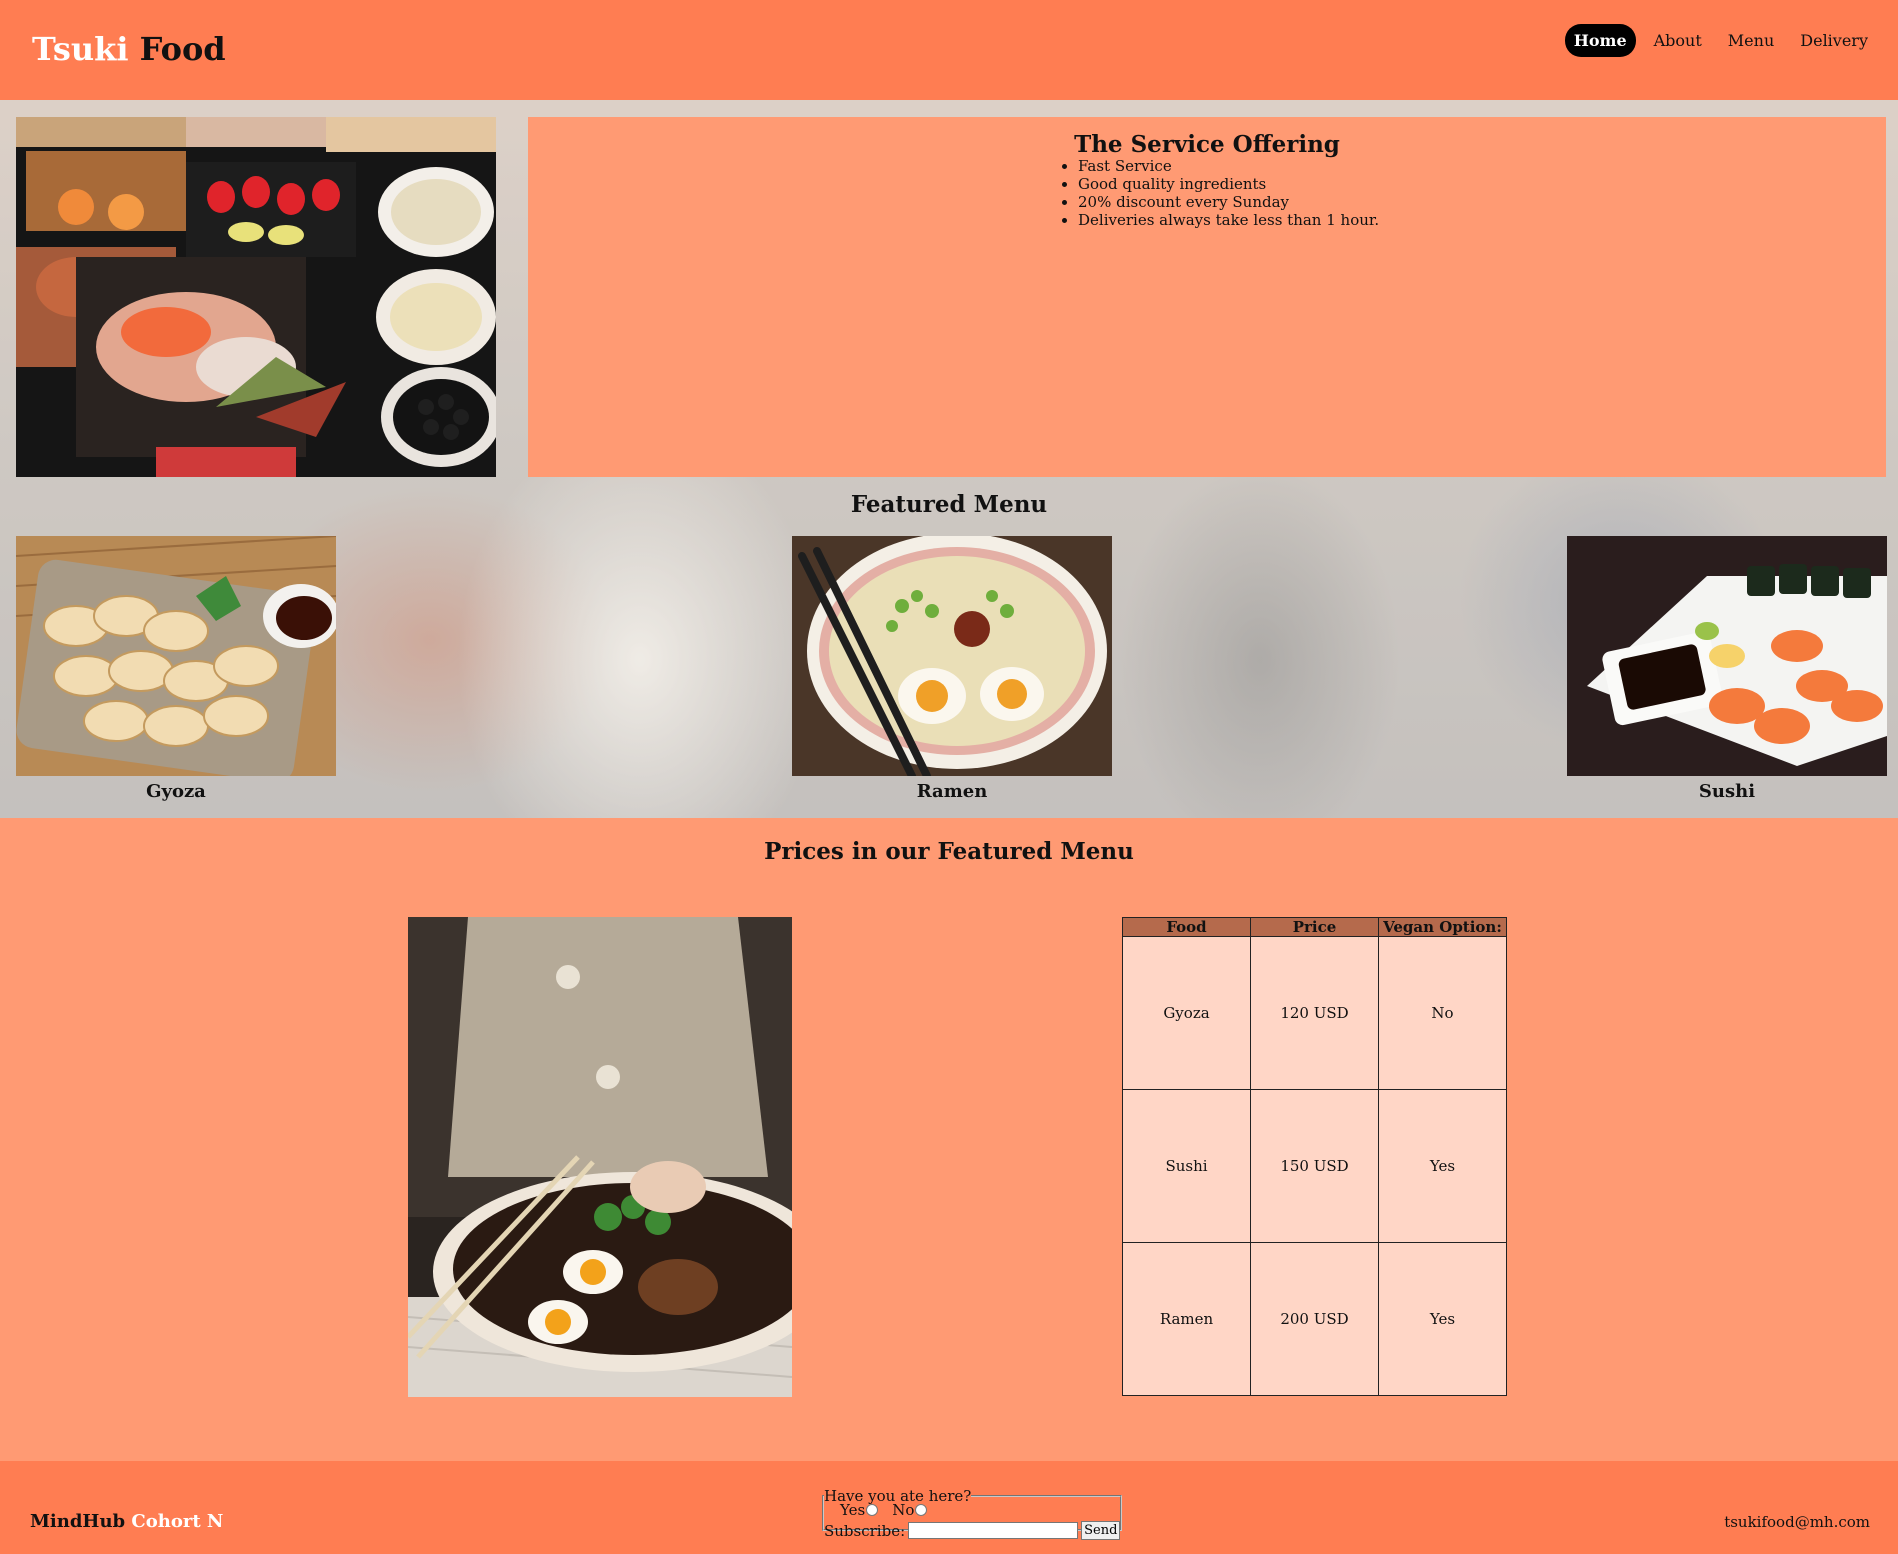  I want to click on table-cell: No, so click(1442, 1013).